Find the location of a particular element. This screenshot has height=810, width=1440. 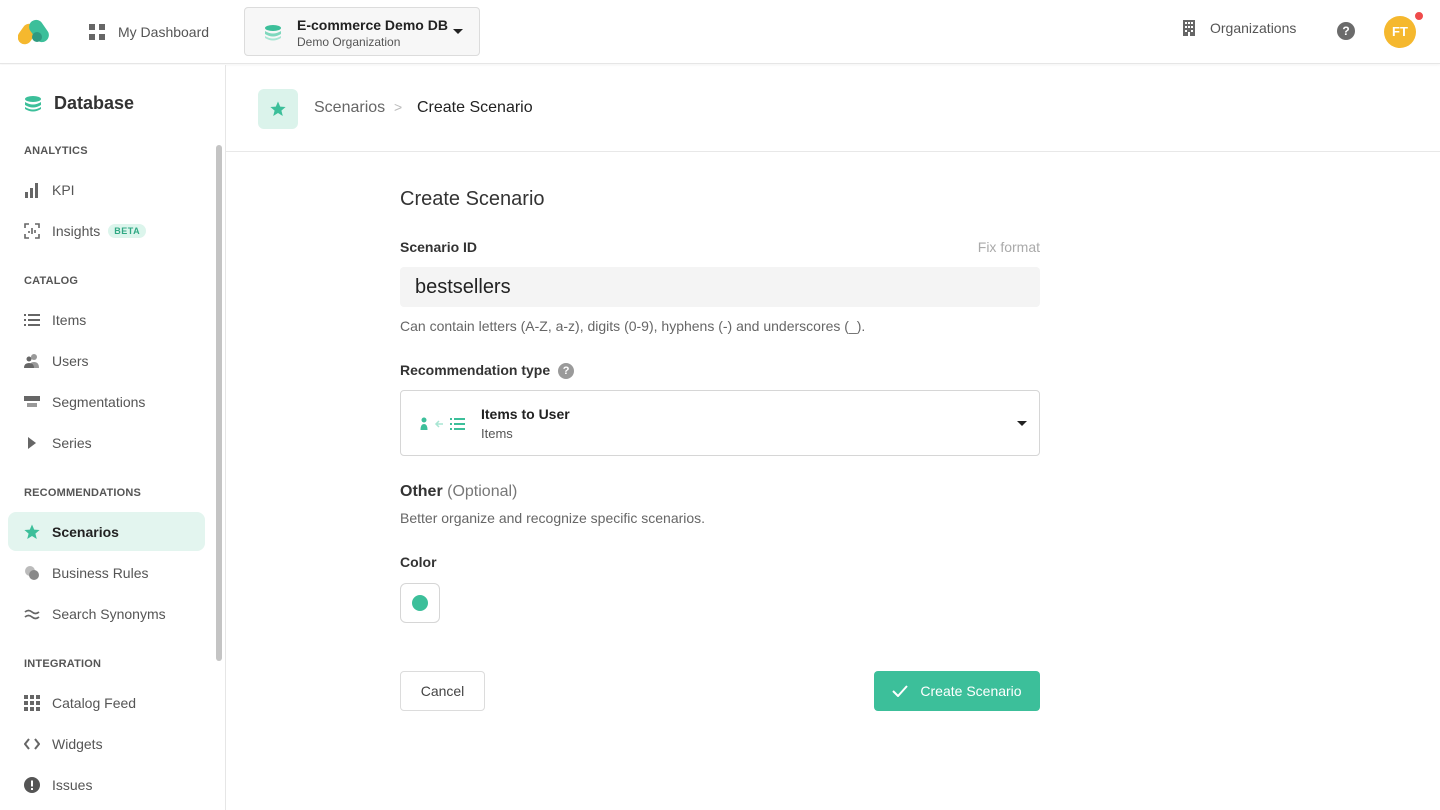

sidebar-title-label: Database is located at coordinates (94, 103).